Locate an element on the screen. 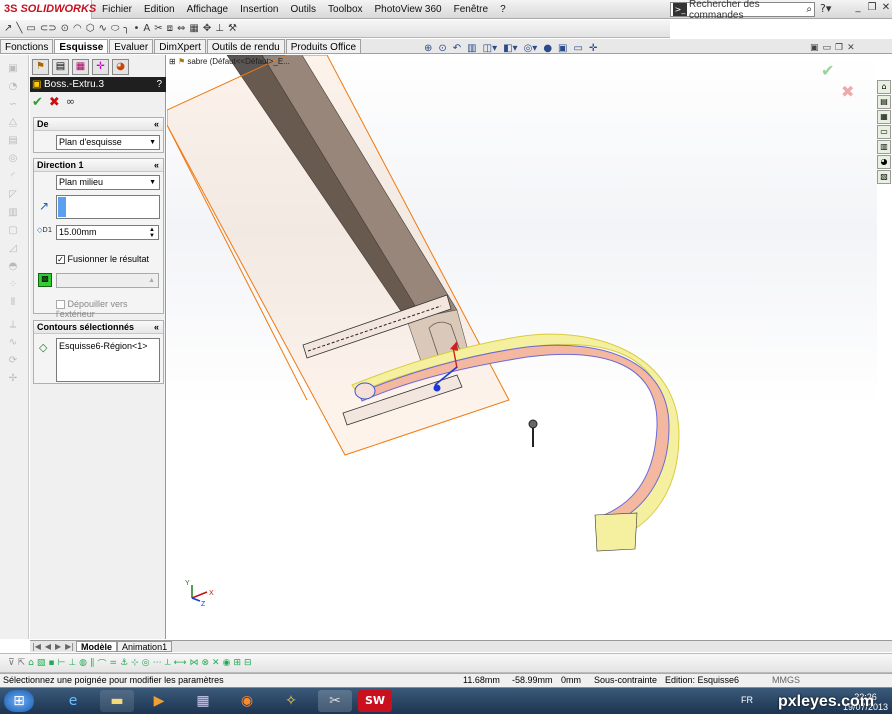 The height and width of the screenshot is (714, 892). relation-symmetric-icon: ⟷ is located at coordinates (180, 663).